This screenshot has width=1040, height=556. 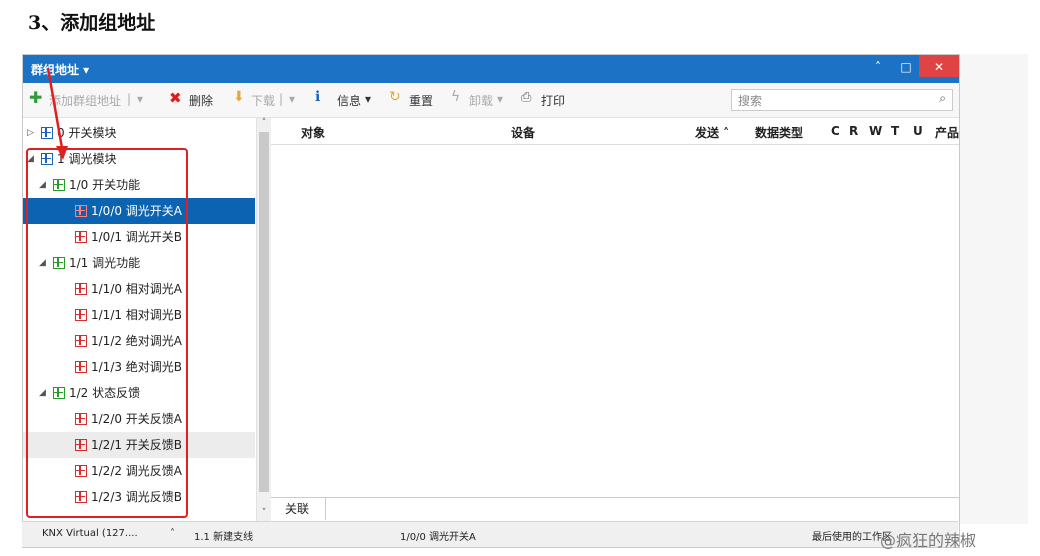 What do you see at coordinates (928, 540) in the screenshot?
I see `watermark: @疯狂的辣椒` at bounding box center [928, 540].